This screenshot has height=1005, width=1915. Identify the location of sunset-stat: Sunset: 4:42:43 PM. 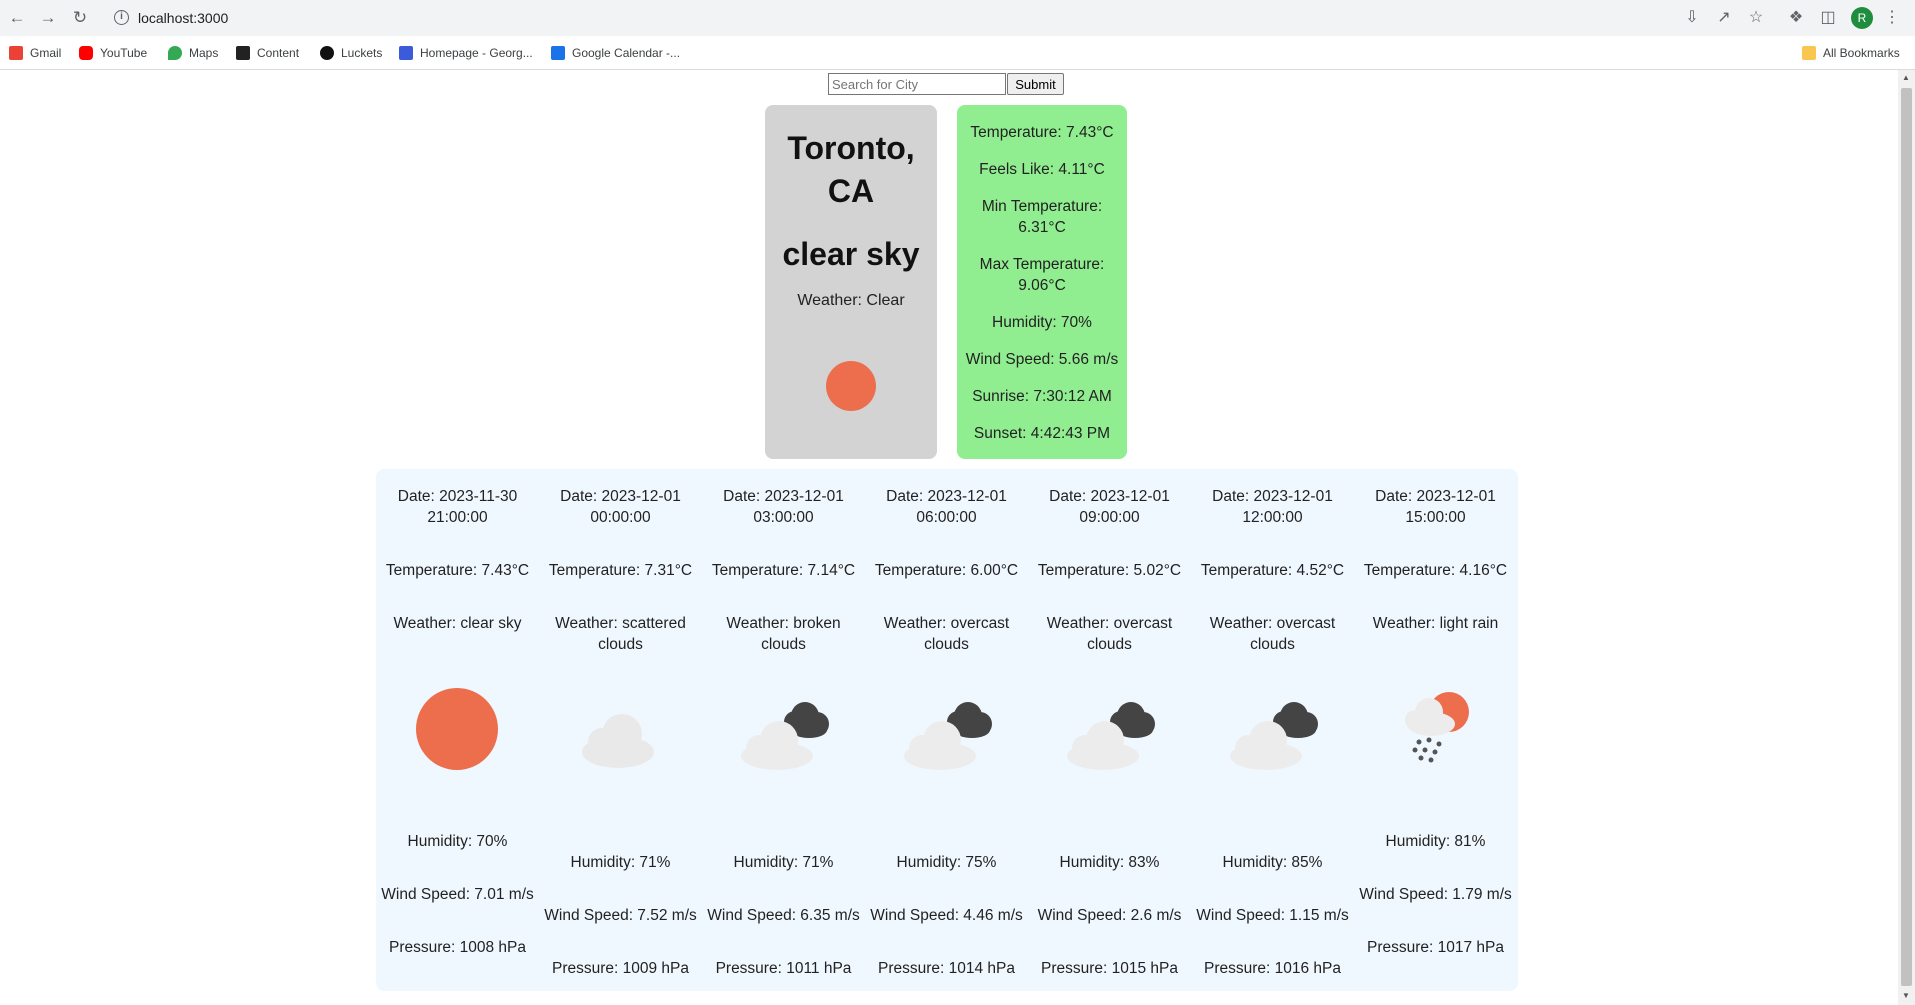
(1042, 433).